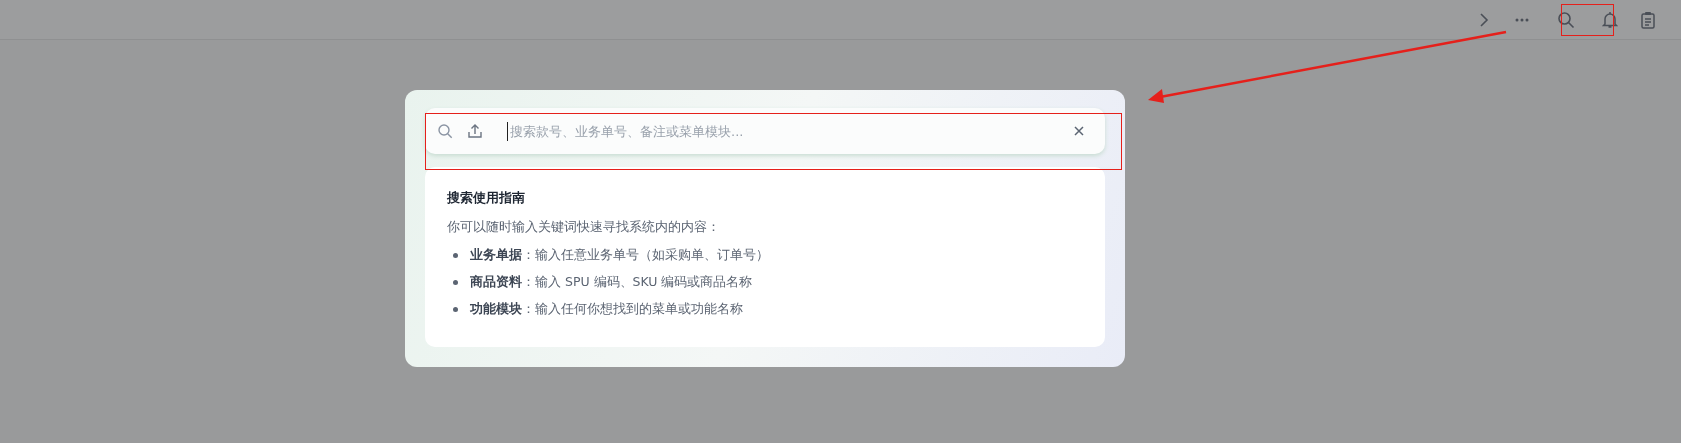 This screenshot has width=1681, height=443. I want to click on upload-icon, so click(475, 131).